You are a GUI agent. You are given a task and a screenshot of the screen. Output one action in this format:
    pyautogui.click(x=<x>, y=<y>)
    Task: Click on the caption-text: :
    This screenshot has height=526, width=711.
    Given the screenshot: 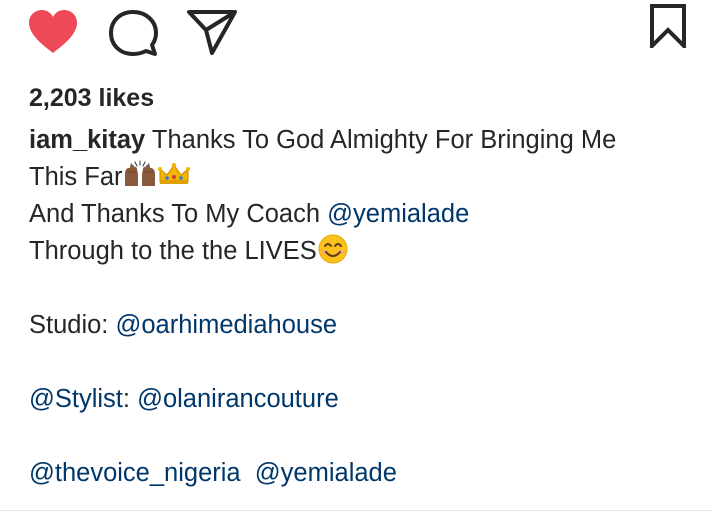 What is the action you would take?
    pyautogui.click(x=130, y=399)
    